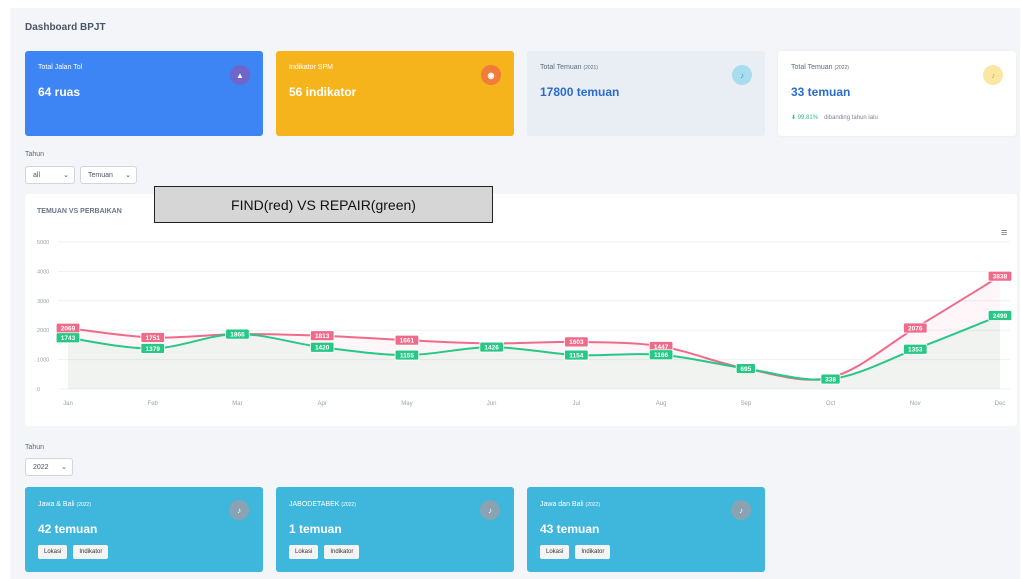 This screenshot has height=579, width=1021. What do you see at coordinates (322, 348) in the screenshot?
I see `data-label: 1420` at bounding box center [322, 348].